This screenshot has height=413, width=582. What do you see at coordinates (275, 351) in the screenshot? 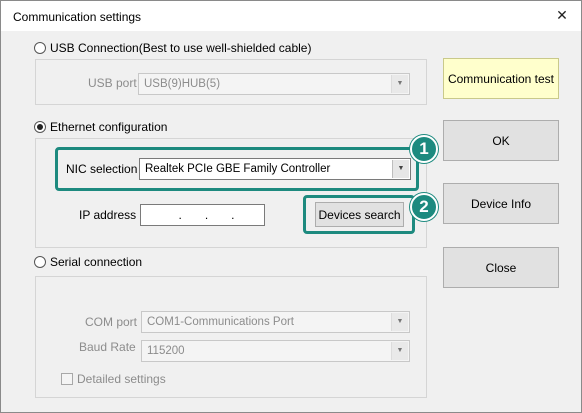
I see `baud-rate-select: 115200 ▼` at bounding box center [275, 351].